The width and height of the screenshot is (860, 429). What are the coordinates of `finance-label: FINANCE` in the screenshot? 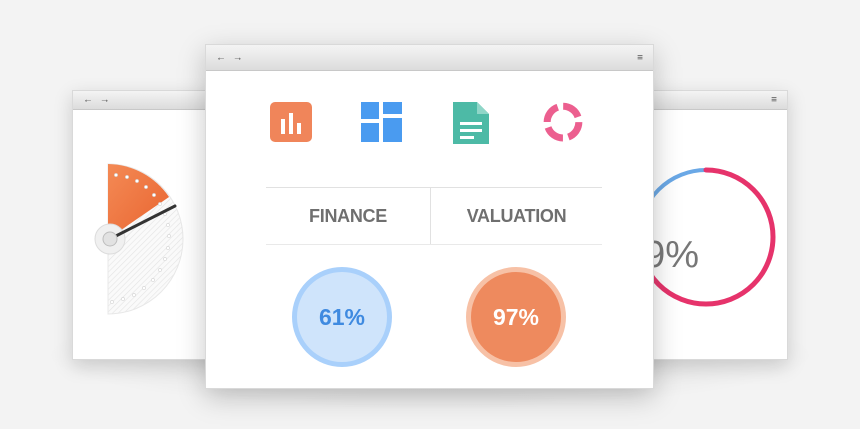 It's located at (348, 216).